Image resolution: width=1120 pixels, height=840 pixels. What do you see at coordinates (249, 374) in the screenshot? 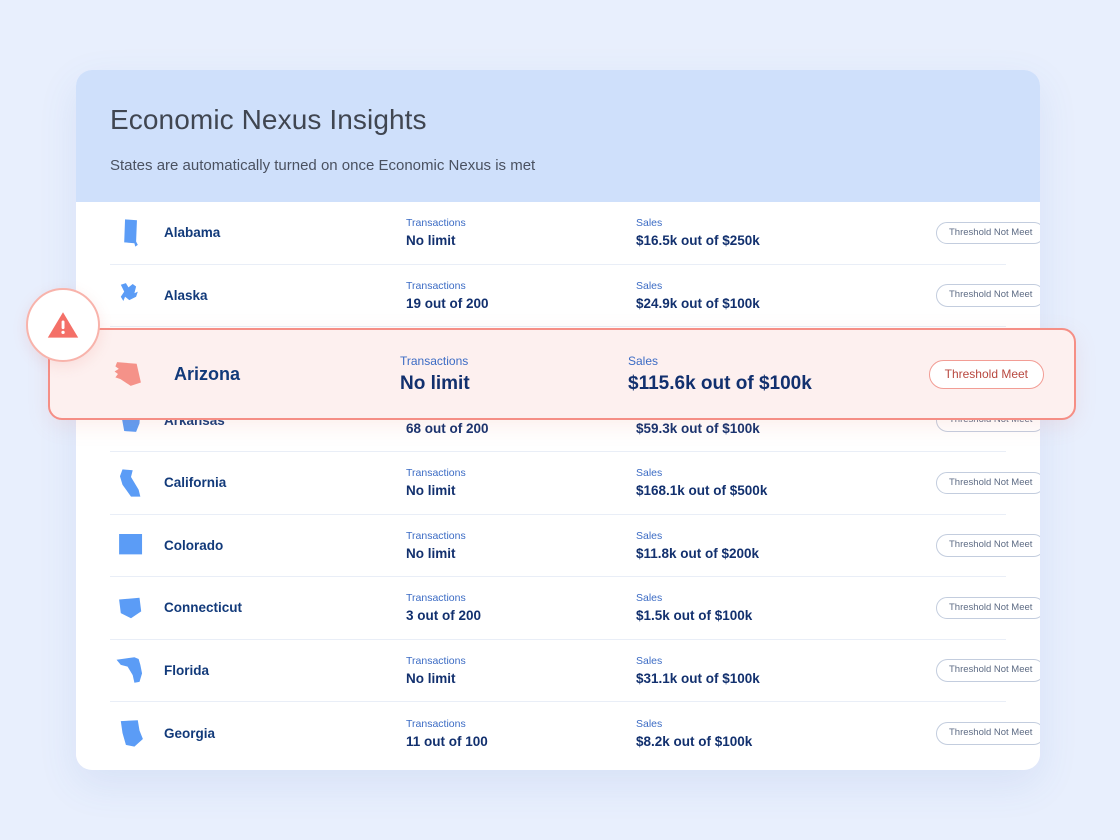
I see `state-cell: Arizona` at bounding box center [249, 374].